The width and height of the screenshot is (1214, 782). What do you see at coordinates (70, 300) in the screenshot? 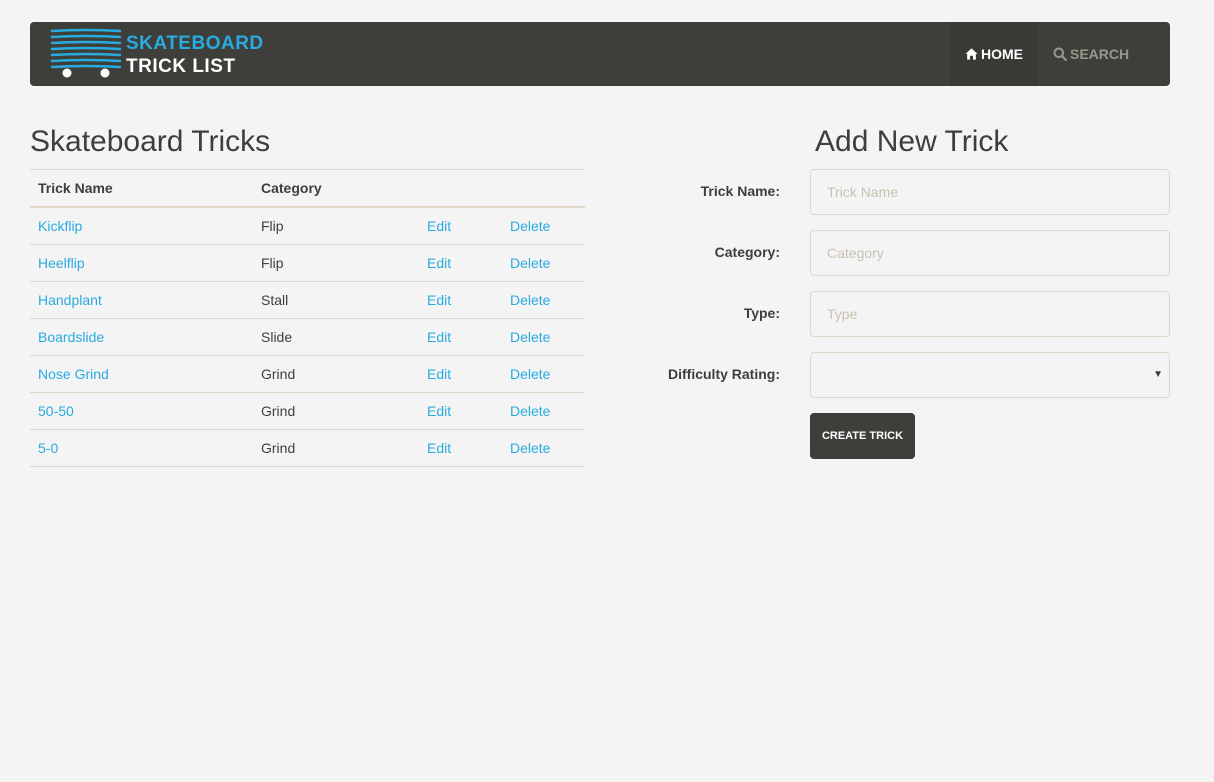
I see `trick-name-link: Handplant` at bounding box center [70, 300].